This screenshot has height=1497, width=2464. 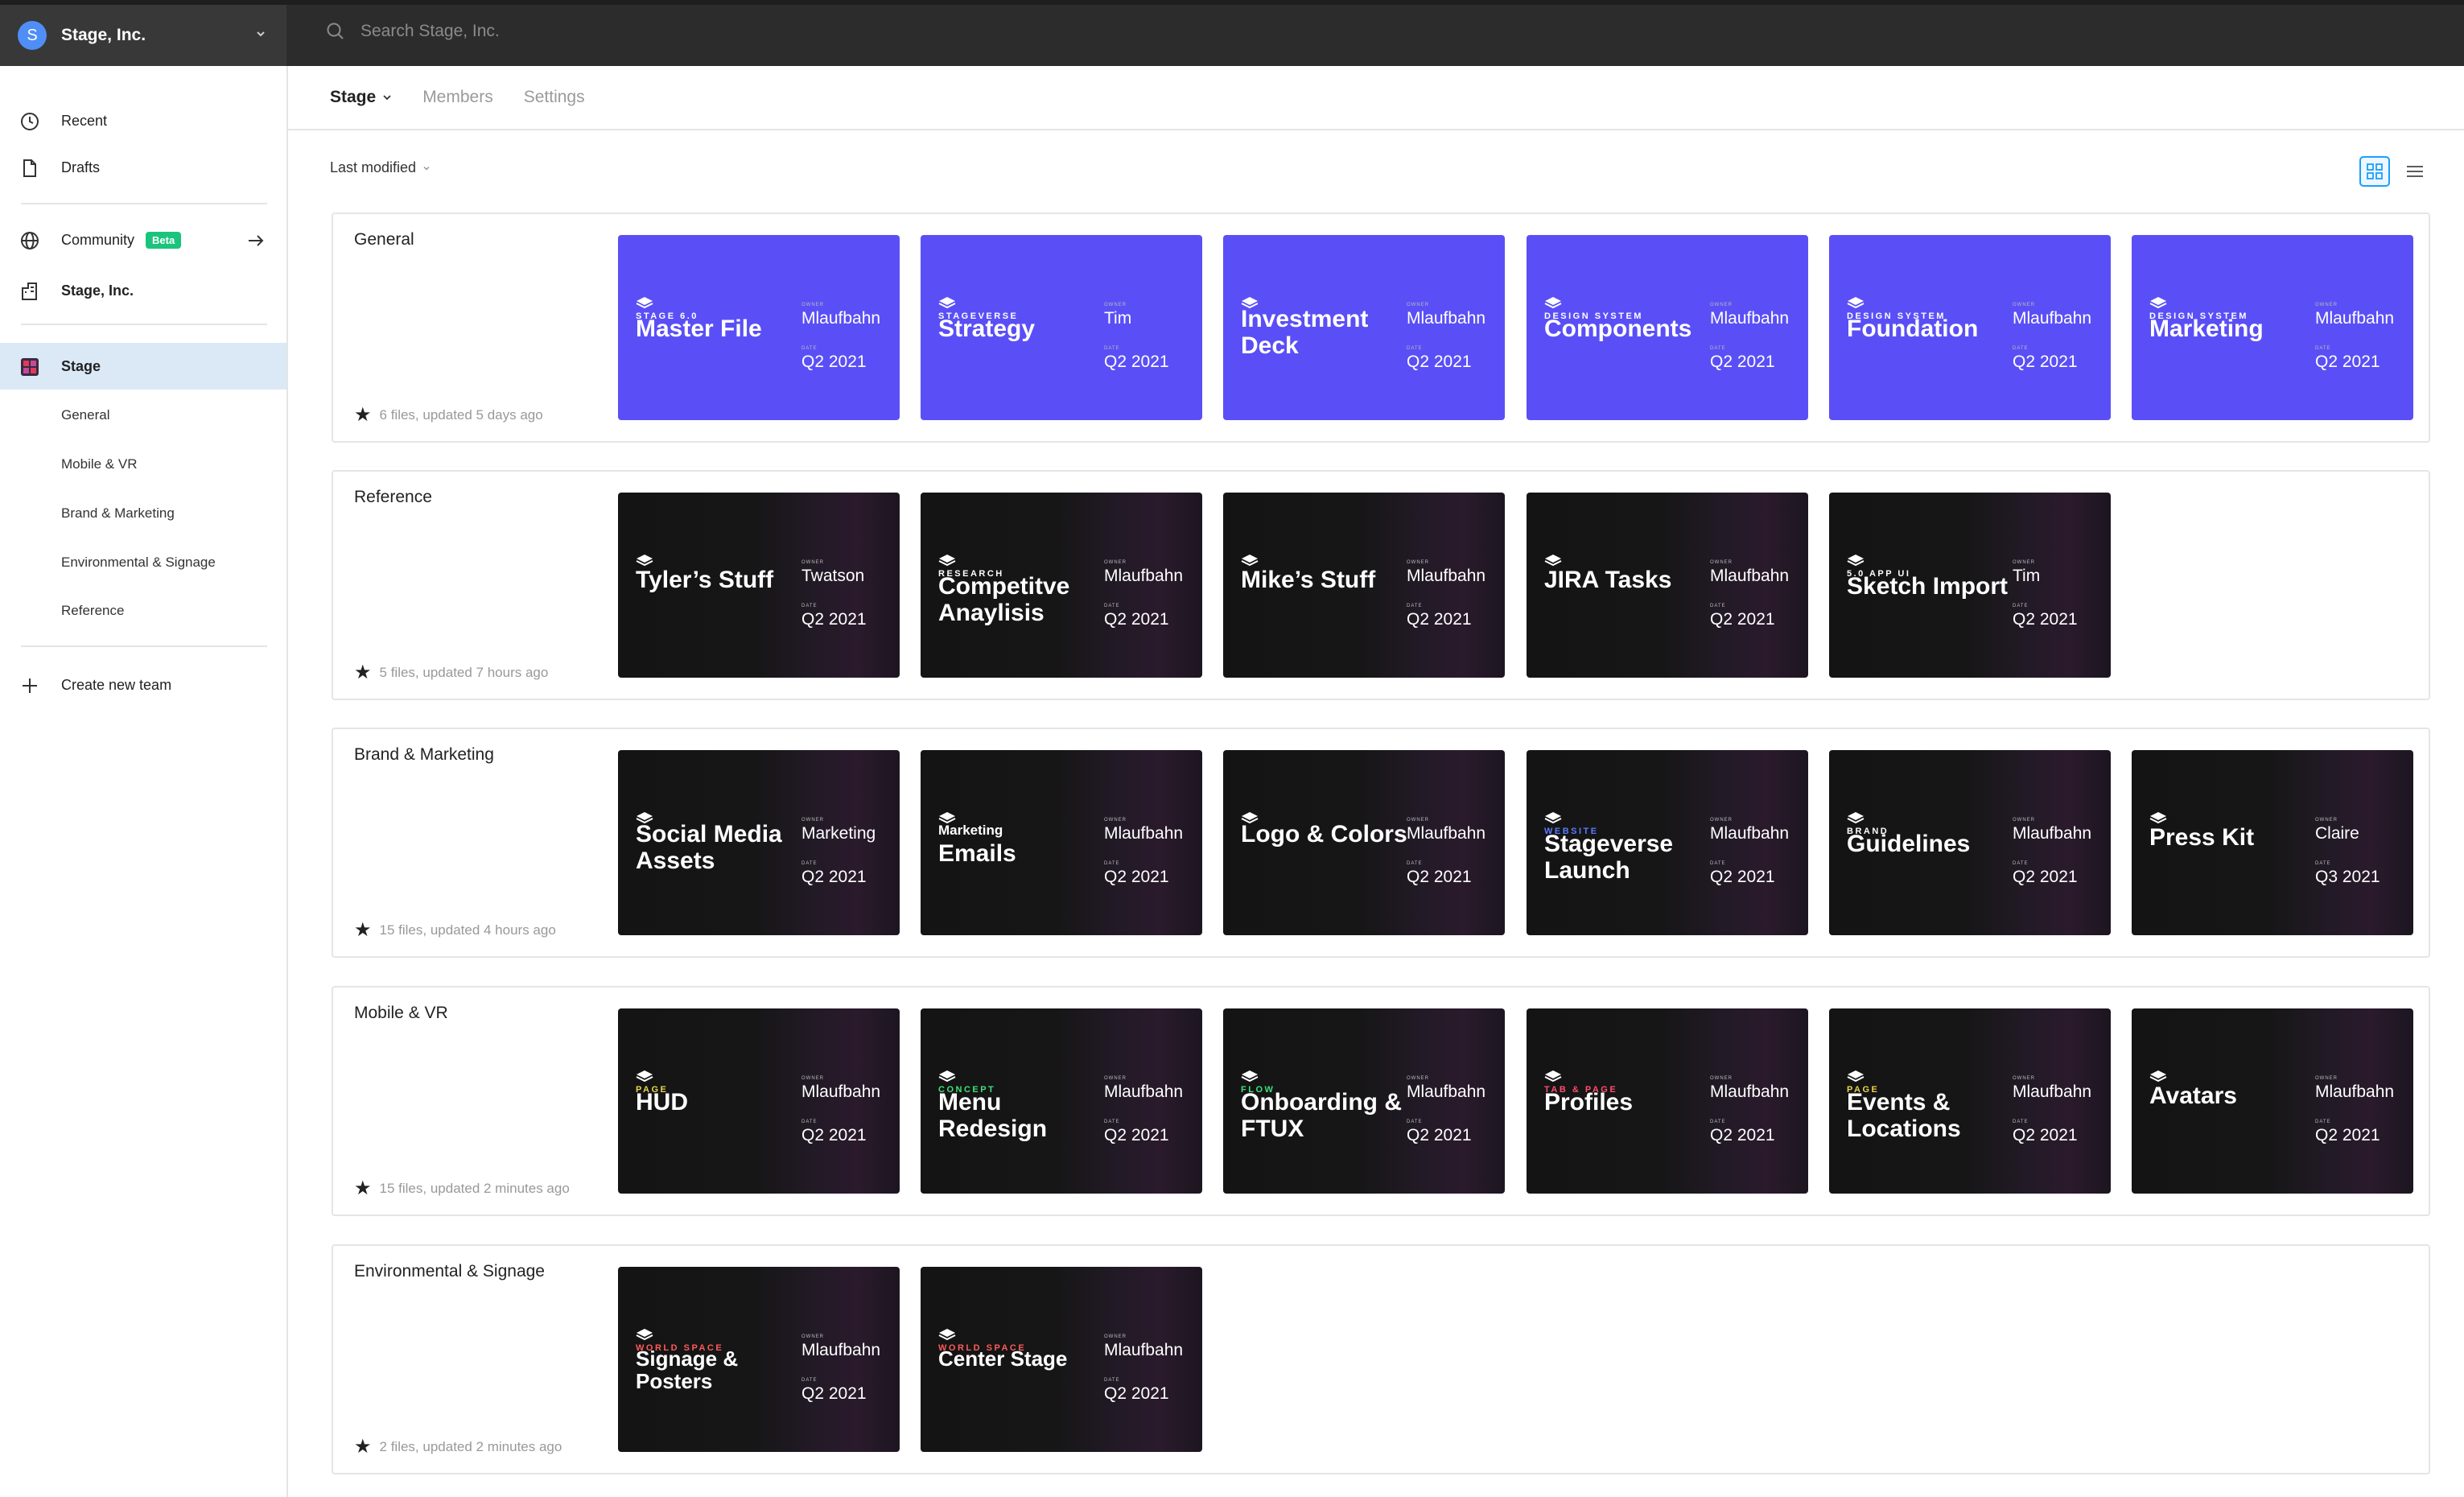 I want to click on file-title: Stageverse Launch, so click(x=1609, y=857).